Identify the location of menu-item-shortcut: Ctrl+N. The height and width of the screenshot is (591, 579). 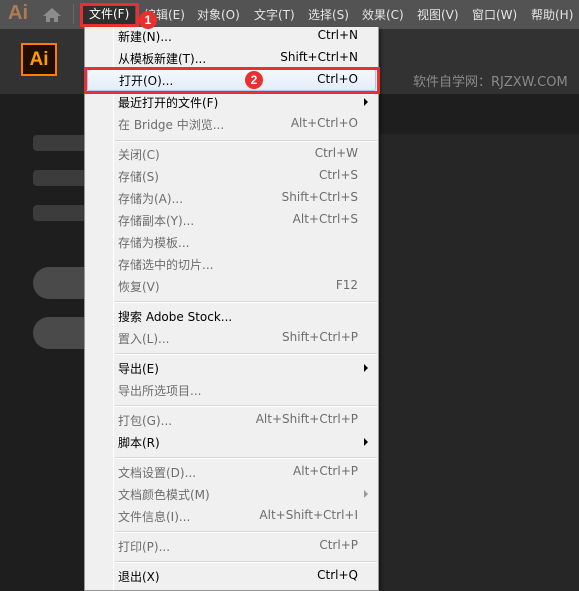
(337, 35).